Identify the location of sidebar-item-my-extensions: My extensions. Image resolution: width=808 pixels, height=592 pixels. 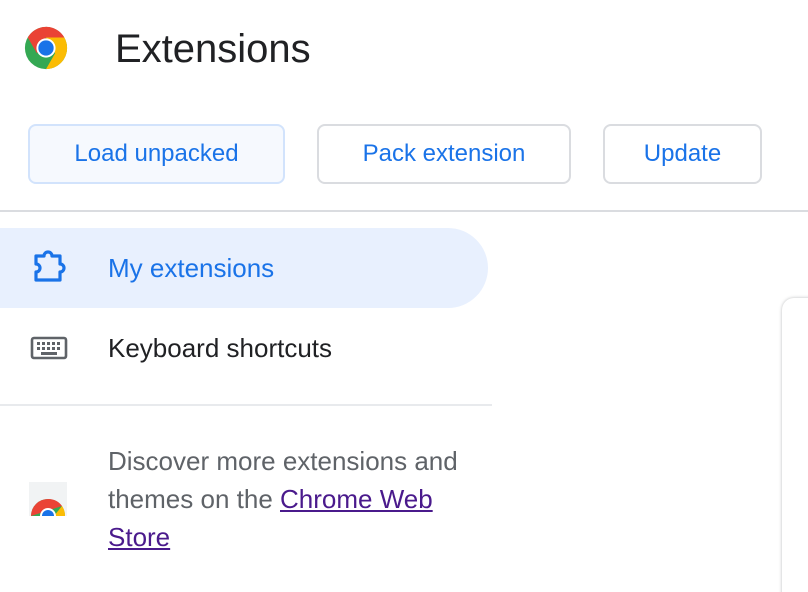
(244, 268).